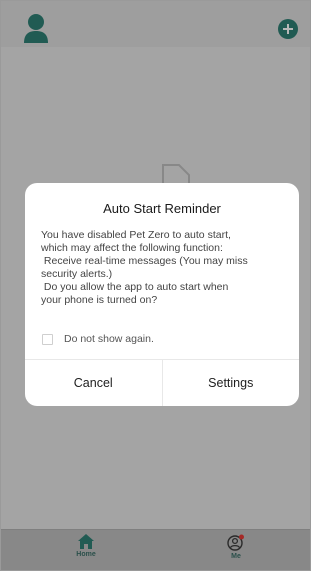  Describe the element at coordinates (230, 383) in the screenshot. I see `settings-button: Settings` at that location.